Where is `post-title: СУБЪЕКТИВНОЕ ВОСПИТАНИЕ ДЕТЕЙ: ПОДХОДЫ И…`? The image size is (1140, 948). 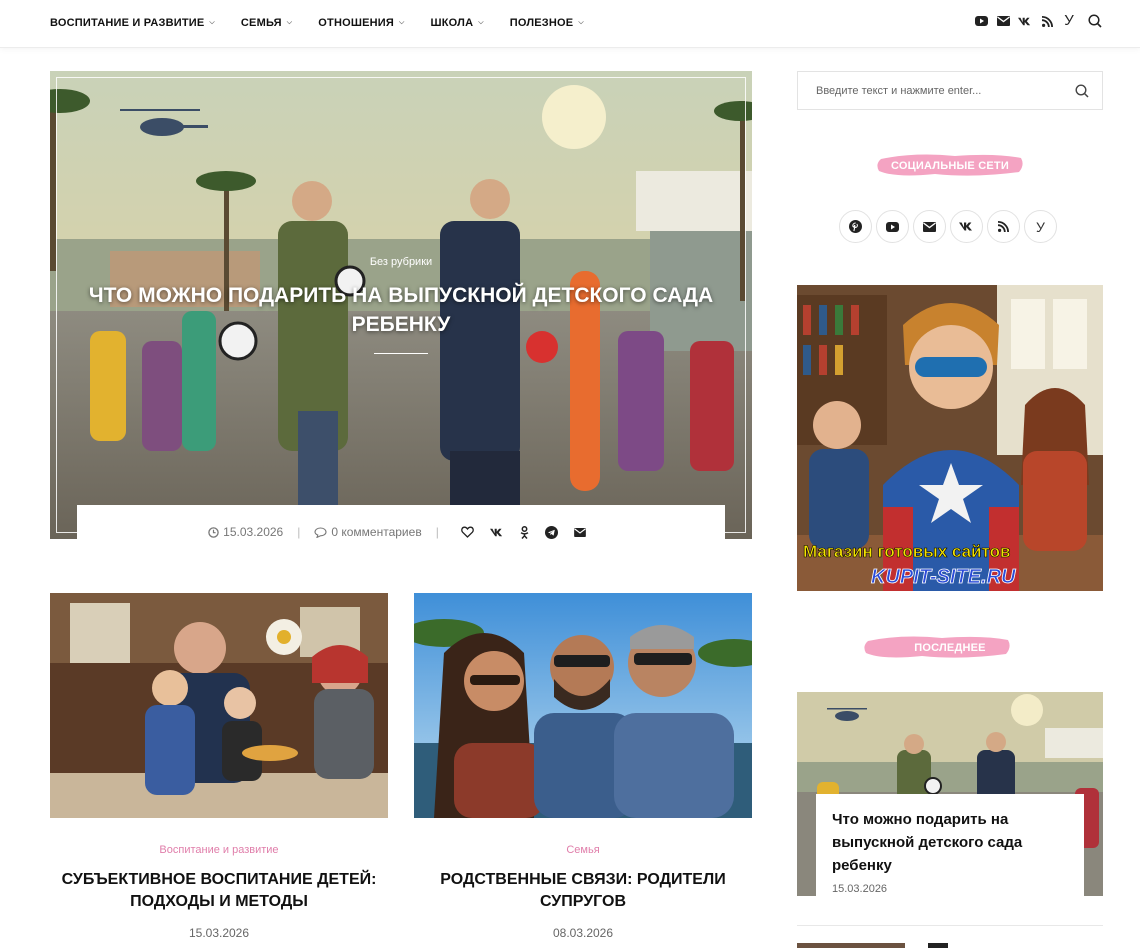 post-title: СУБЪЕКТИВНОЕ ВОСПИТАНИЕ ДЕТЕЙ: ПОДХОДЫ И… is located at coordinates (219, 891).